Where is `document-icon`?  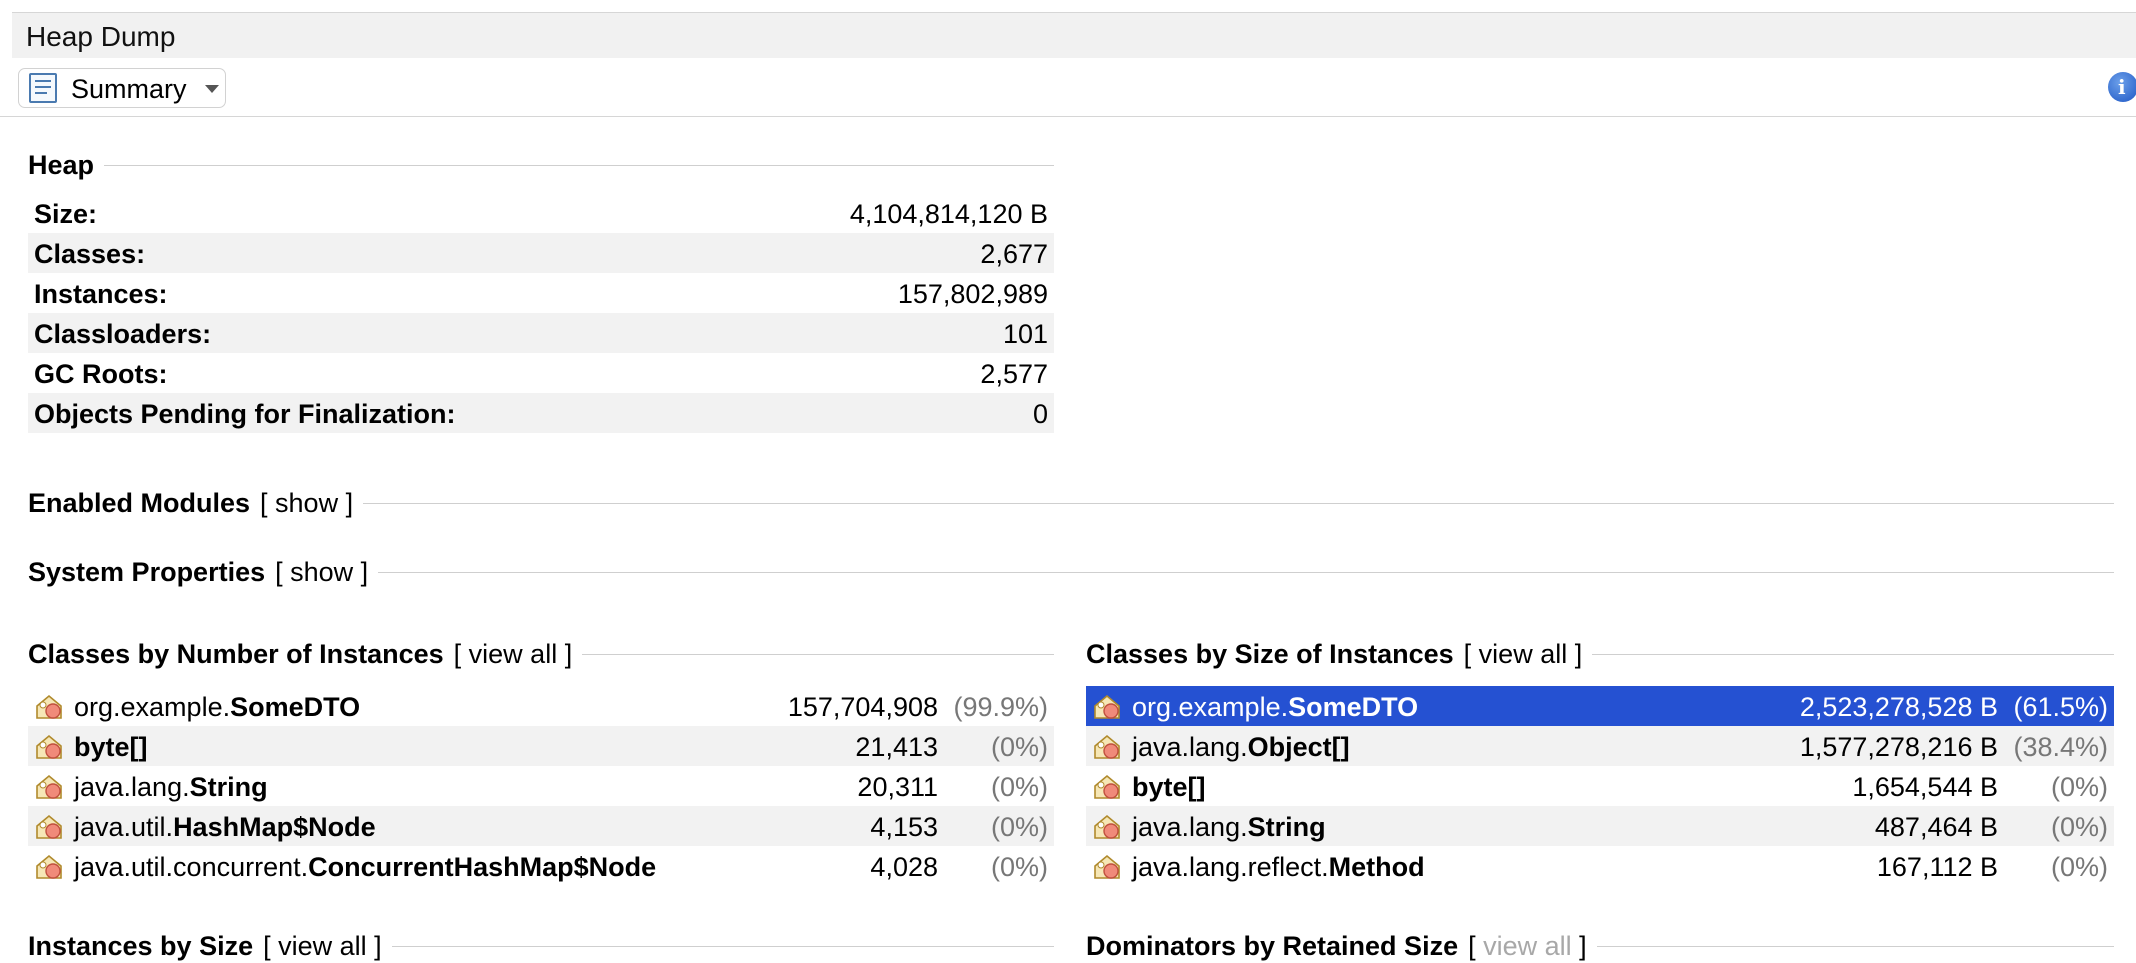
document-icon is located at coordinates (43, 88).